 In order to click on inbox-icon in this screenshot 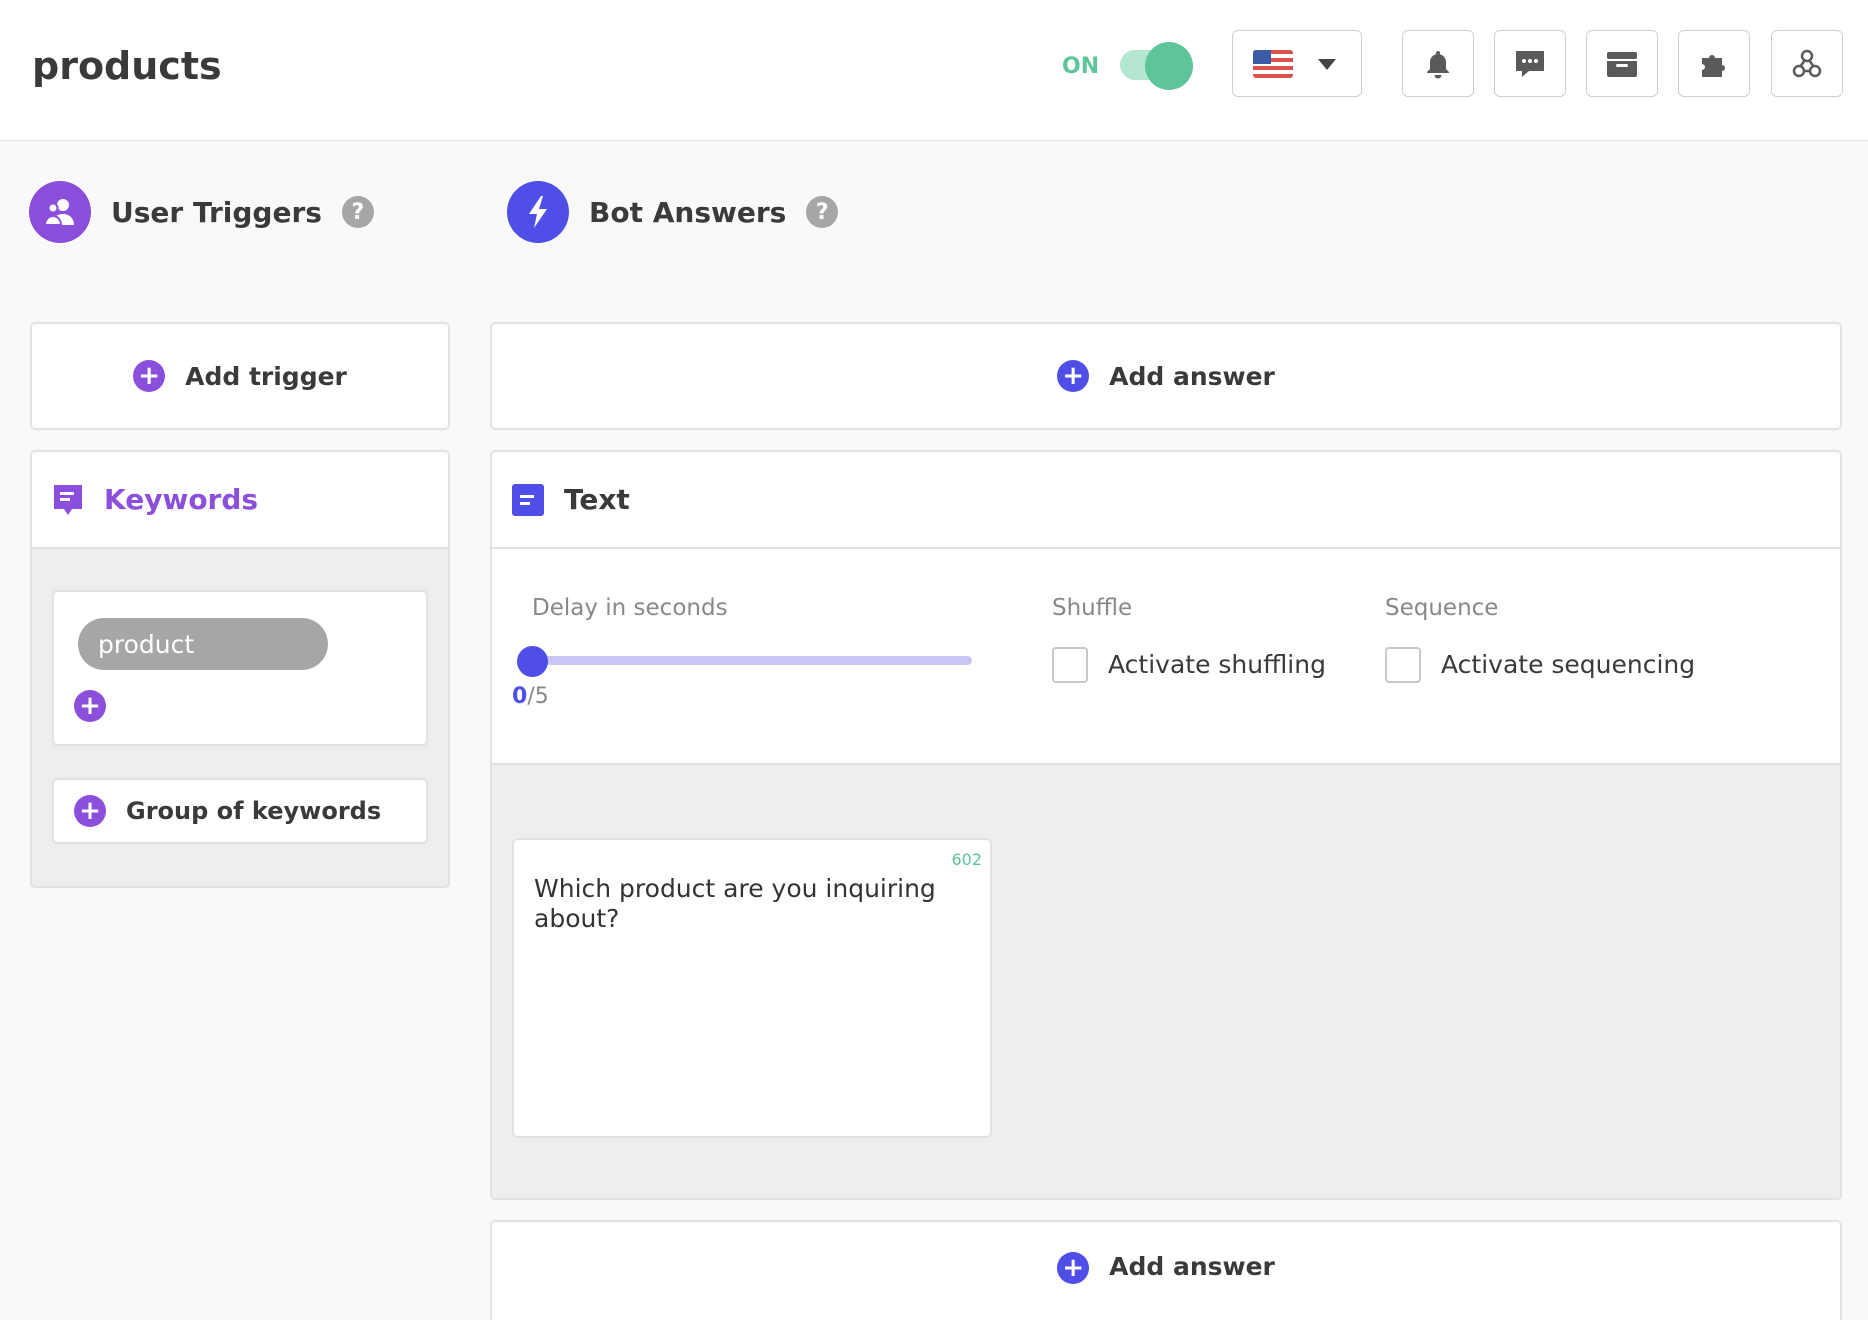, I will do `click(1622, 64)`.